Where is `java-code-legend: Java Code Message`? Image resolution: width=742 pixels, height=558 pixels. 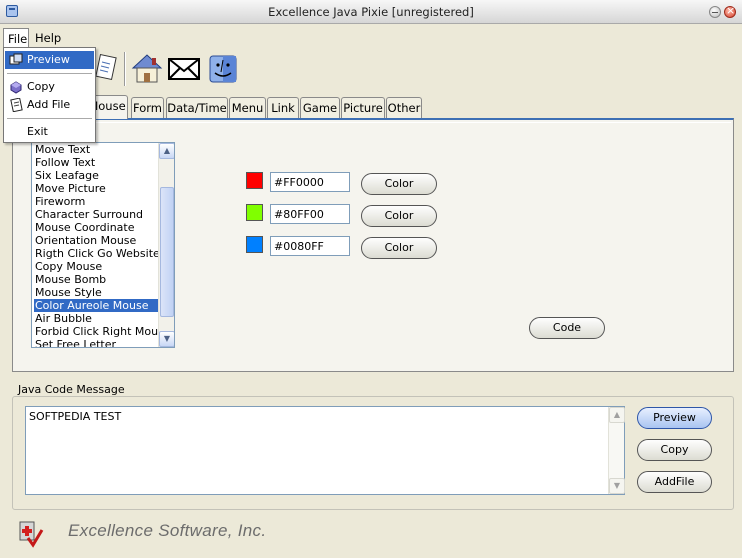
java-code-legend: Java Code Message is located at coordinates (71, 389).